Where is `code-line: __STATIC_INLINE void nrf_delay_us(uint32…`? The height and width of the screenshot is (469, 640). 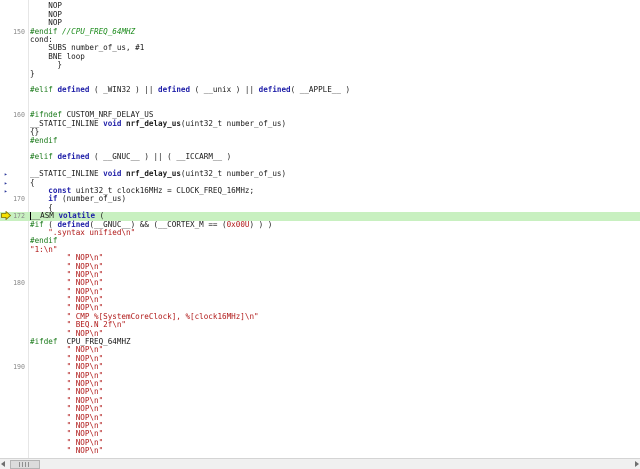 code-line: __STATIC_INLINE void nrf_delay_us(uint32… is located at coordinates (334, 123).